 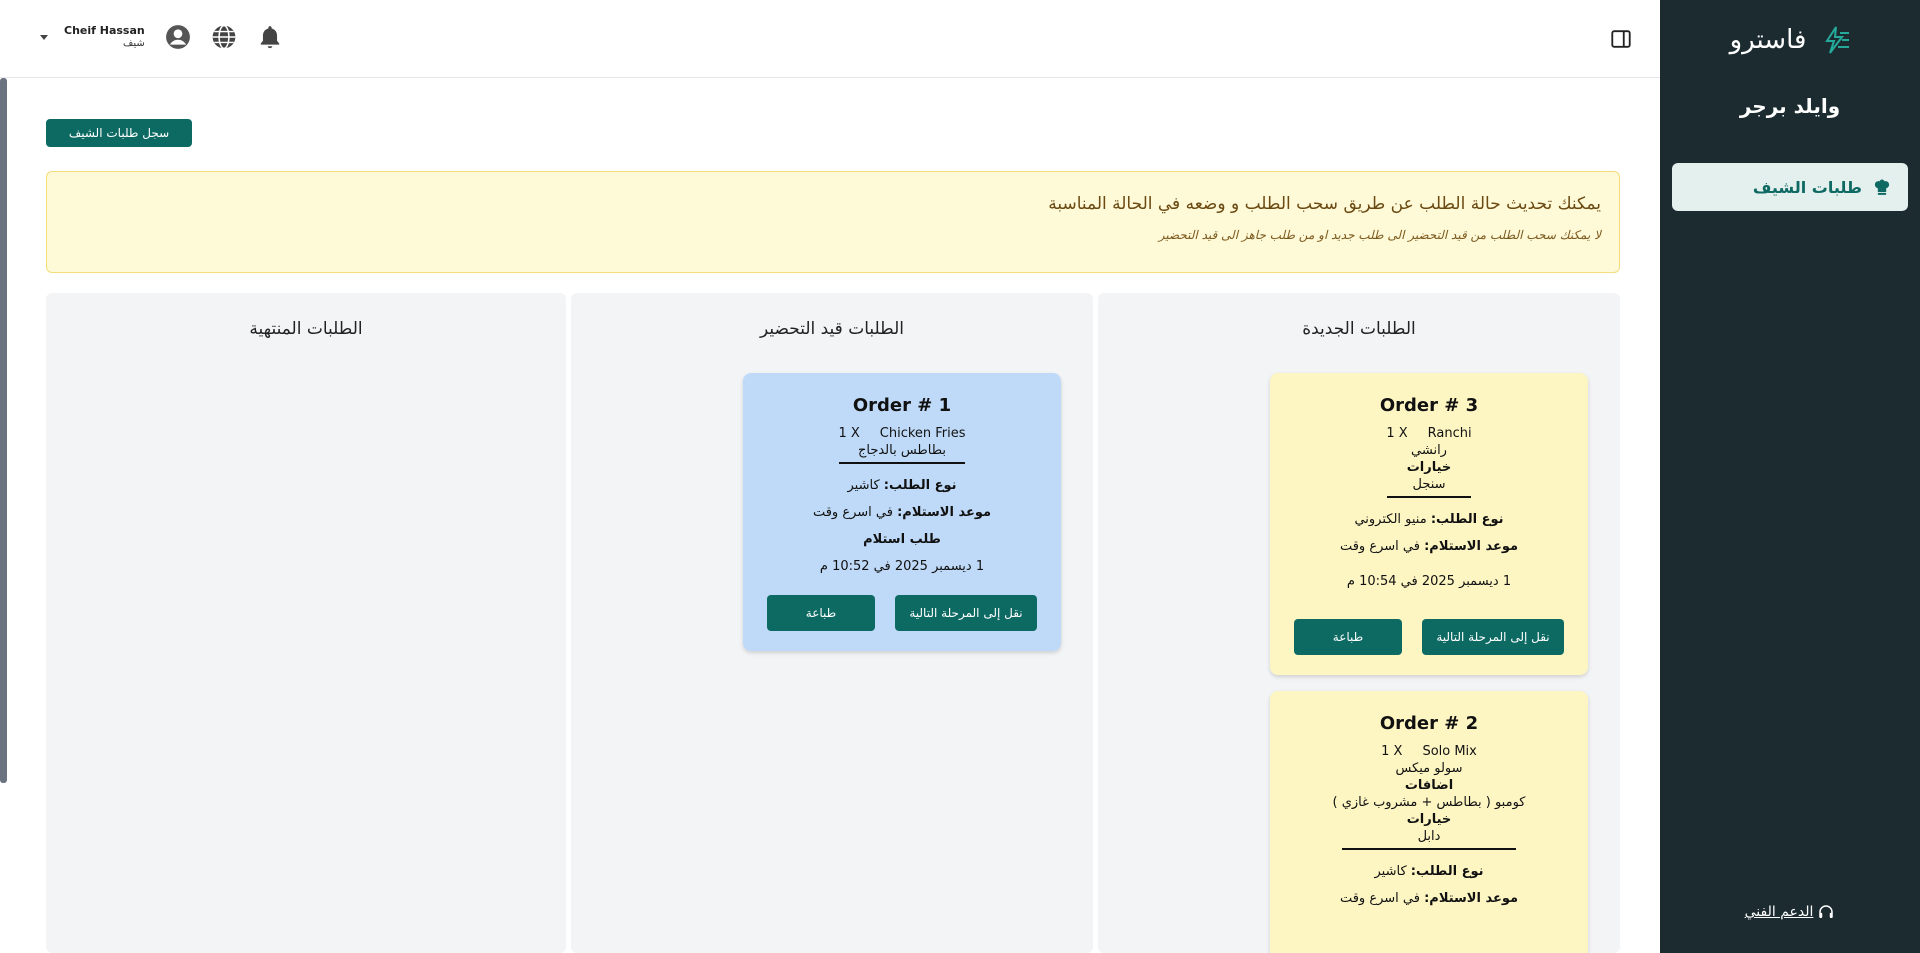 I want to click on user-info: Cheif Hassan شيف, so click(x=104, y=36).